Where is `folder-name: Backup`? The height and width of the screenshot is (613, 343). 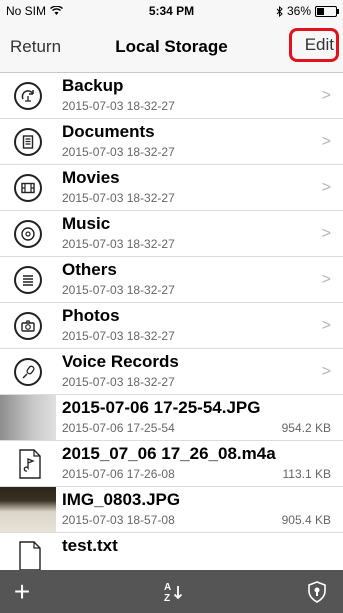 folder-name: Backup is located at coordinates (93, 85).